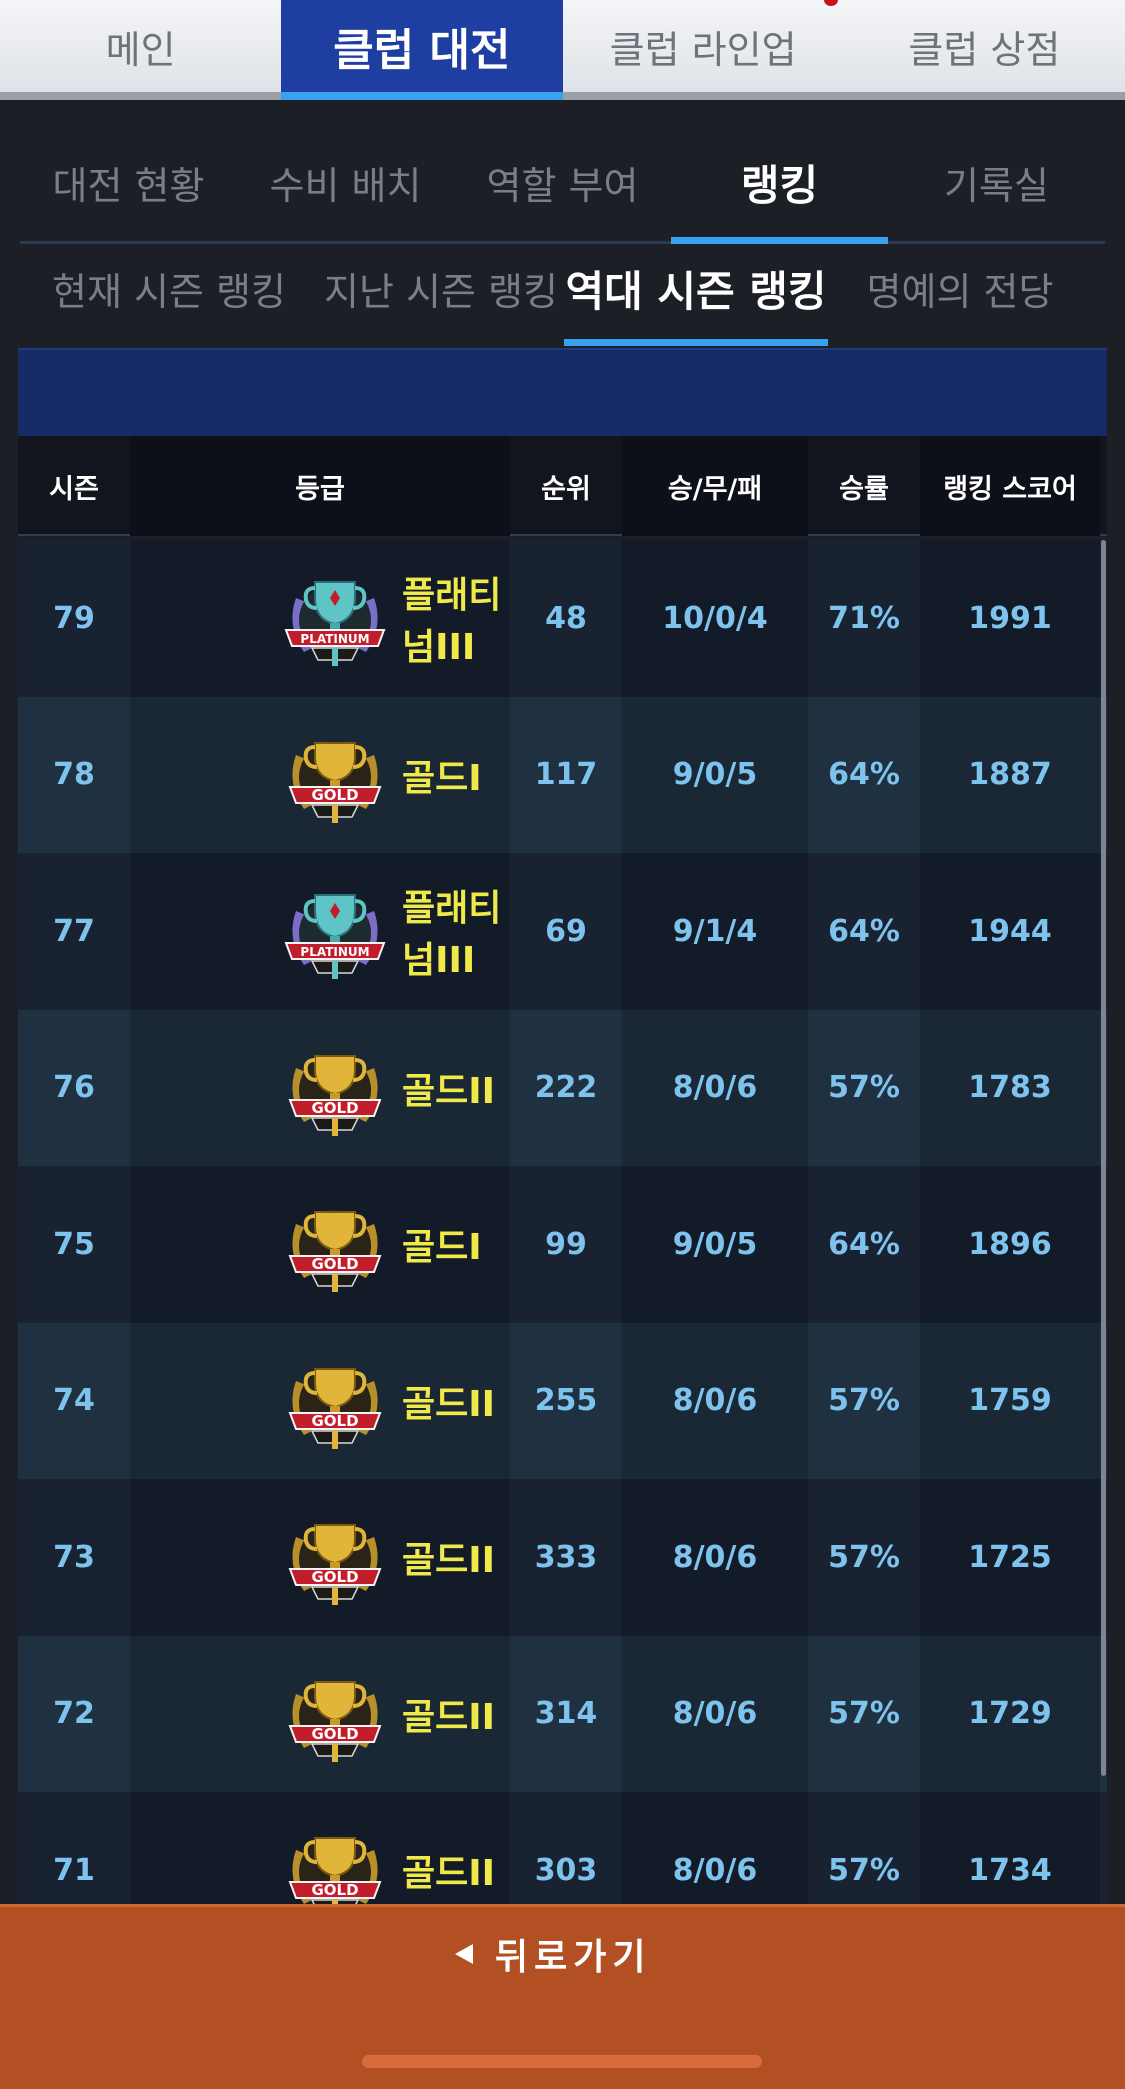 The image size is (1125, 2089). I want to click on table-row: 74 골드II 255 8/0/6 57% 1759, so click(562, 1400).